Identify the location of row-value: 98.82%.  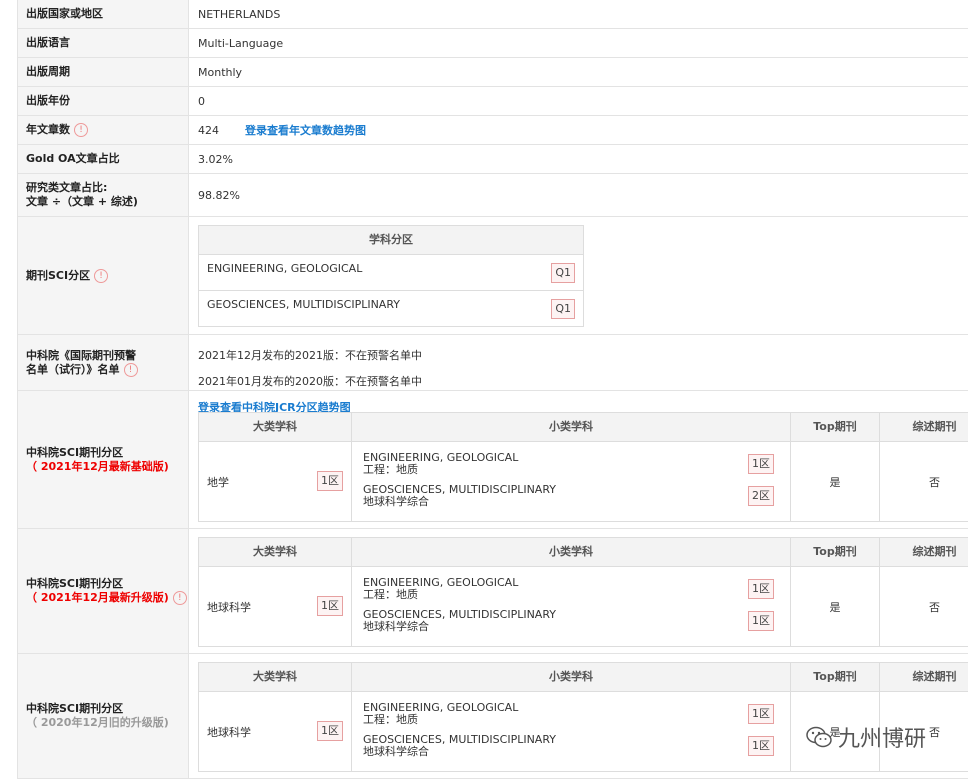
(219, 195).